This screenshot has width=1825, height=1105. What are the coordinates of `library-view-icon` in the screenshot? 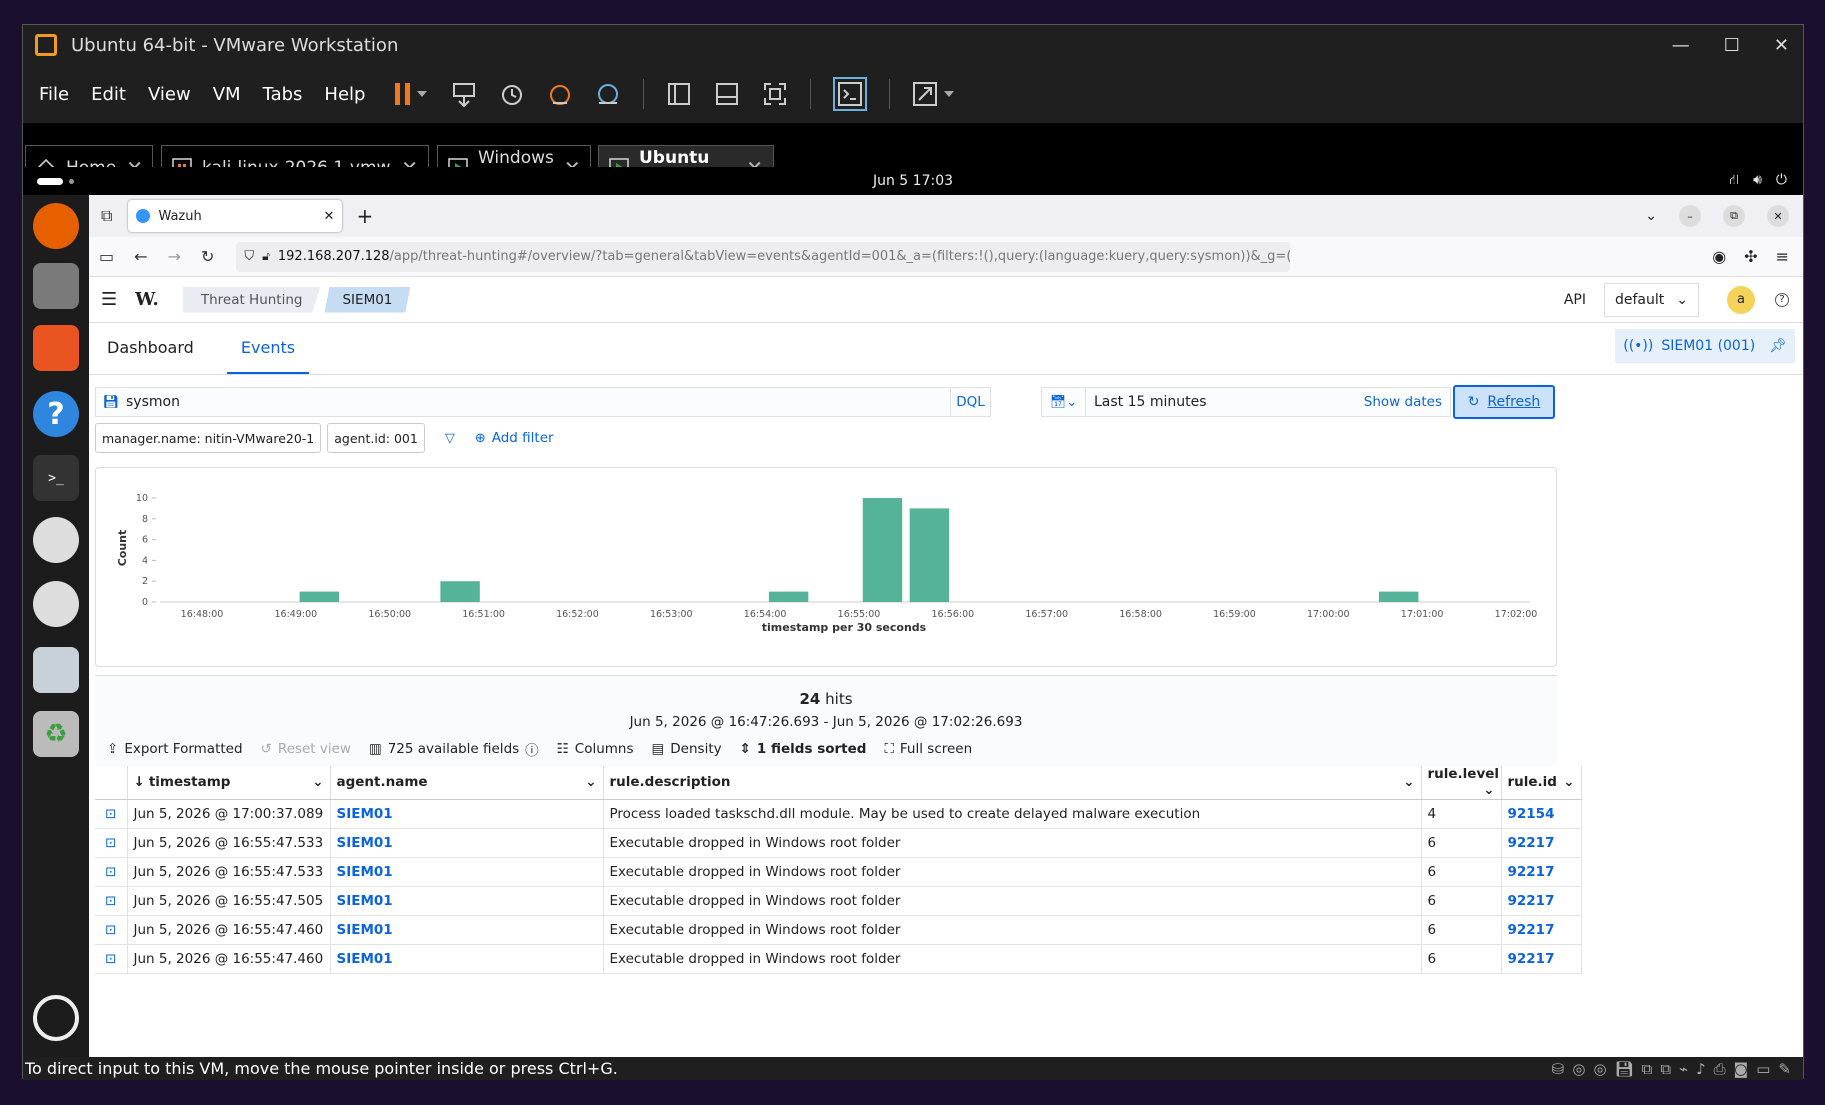 It's located at (679, 94).